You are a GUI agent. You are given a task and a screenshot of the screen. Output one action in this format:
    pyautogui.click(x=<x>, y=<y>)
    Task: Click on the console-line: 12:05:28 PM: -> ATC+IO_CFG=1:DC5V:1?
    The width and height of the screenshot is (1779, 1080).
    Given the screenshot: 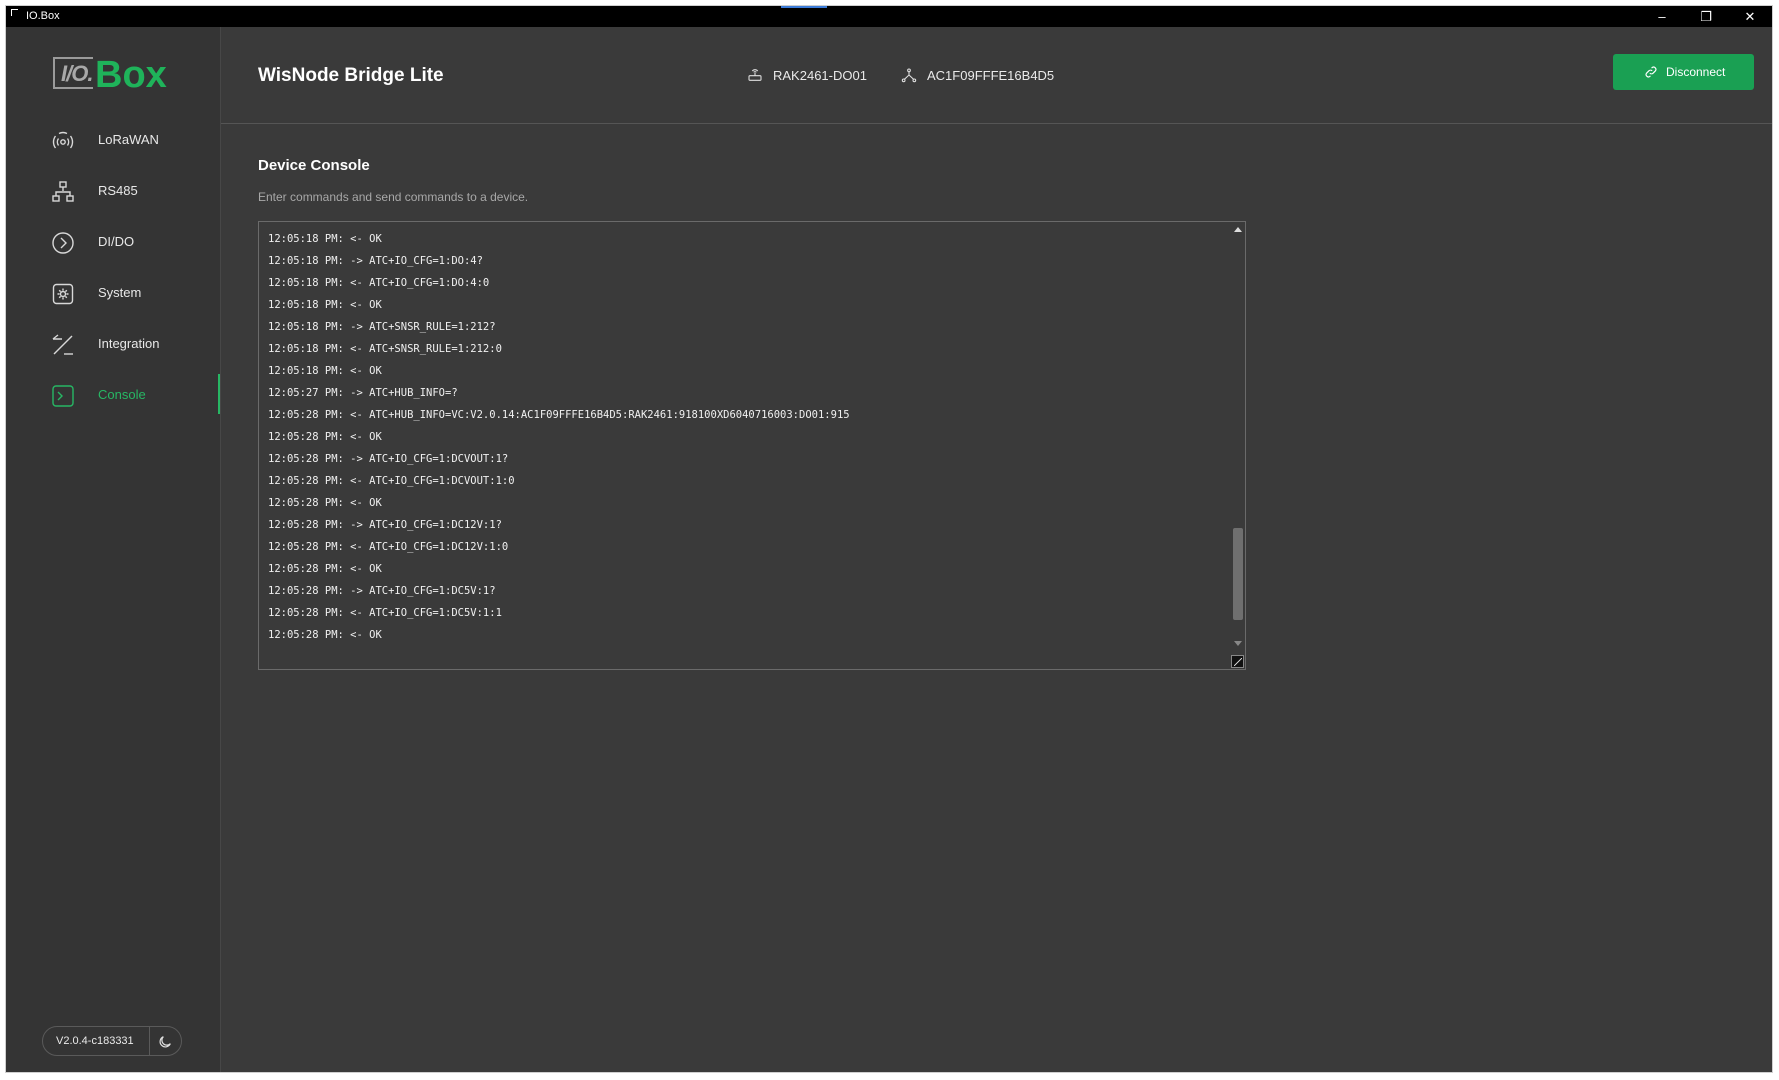 What is the action you would take?
    pyautogui.click(x=382, y=591)
    